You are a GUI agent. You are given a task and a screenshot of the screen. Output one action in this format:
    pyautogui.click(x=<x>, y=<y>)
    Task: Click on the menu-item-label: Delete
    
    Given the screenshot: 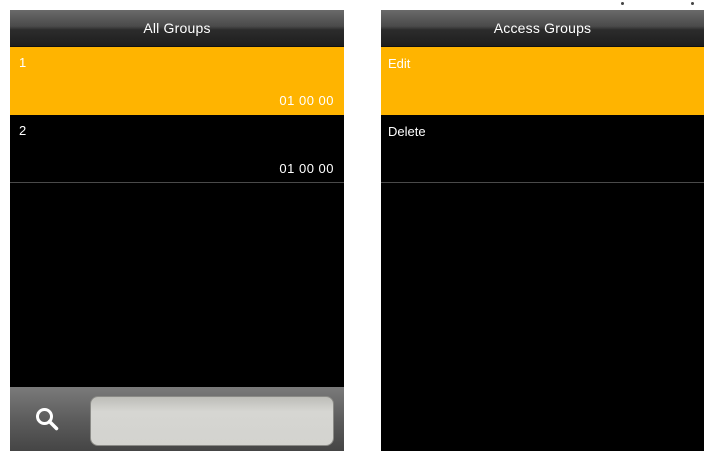 What is the action you would take?
    pyautogui.click(x=407, y=131)
    